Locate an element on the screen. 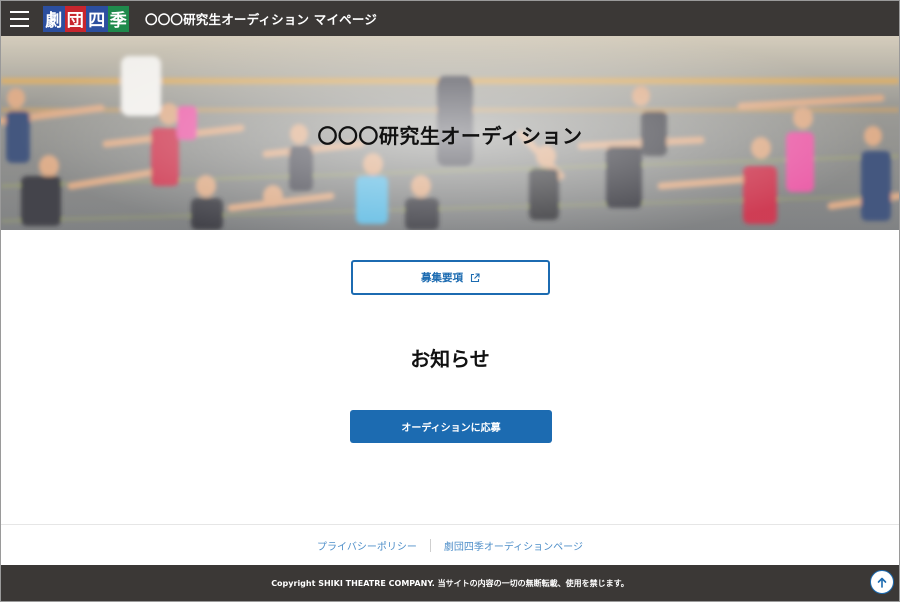 This screenshot has width=900, height=602. apply-button: オーディションに応募 is located at coordinates (451, 426).